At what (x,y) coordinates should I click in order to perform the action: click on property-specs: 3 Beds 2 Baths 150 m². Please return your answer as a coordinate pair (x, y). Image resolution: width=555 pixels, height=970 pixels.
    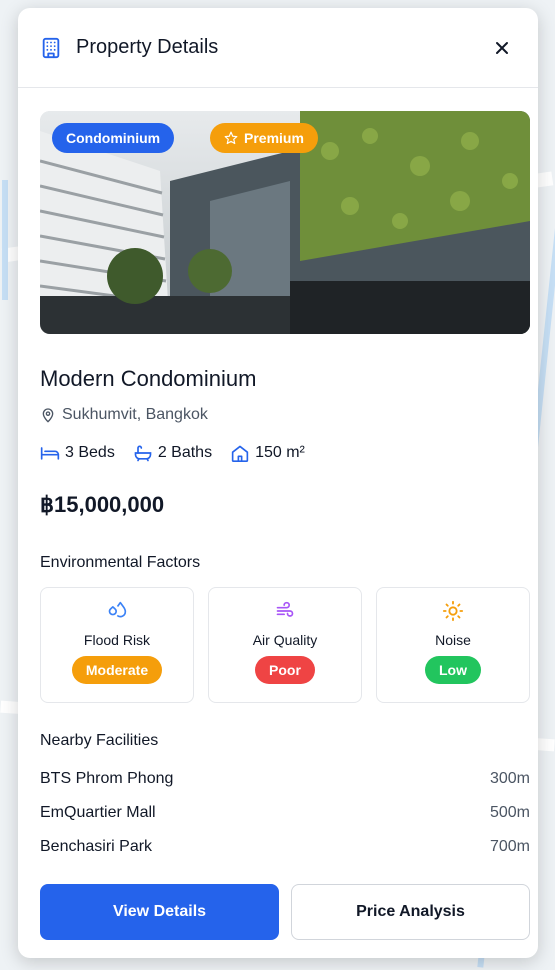
    Looking at the image, I should click on (181, 453).